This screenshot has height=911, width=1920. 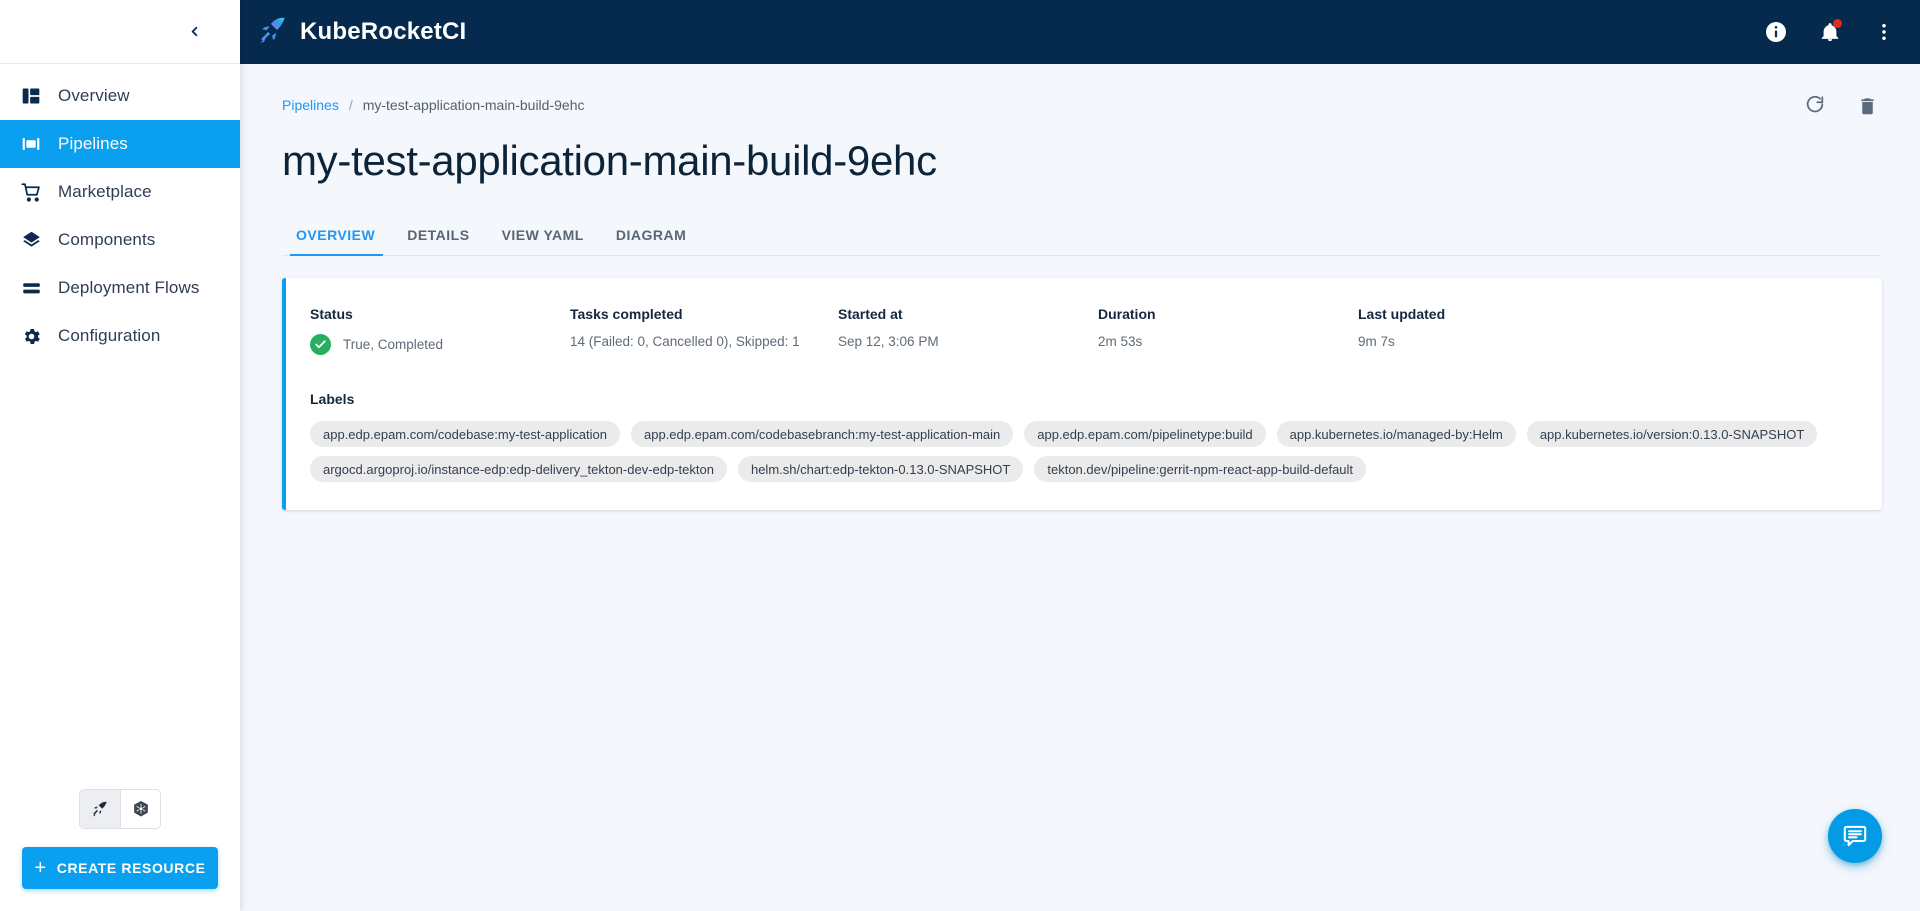 I want to click on create-resource-button: + CREATE RESOURCE, so click(x=120, y=868).